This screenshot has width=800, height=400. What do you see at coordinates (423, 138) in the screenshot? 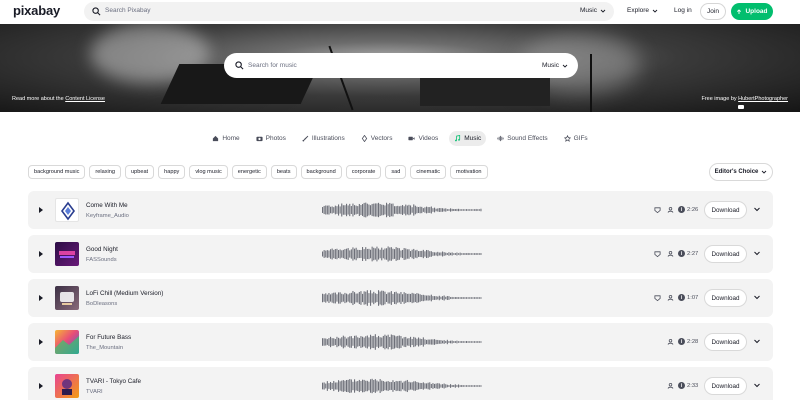
I see `tab-videos: Videos` at bounding box center [423, 138].